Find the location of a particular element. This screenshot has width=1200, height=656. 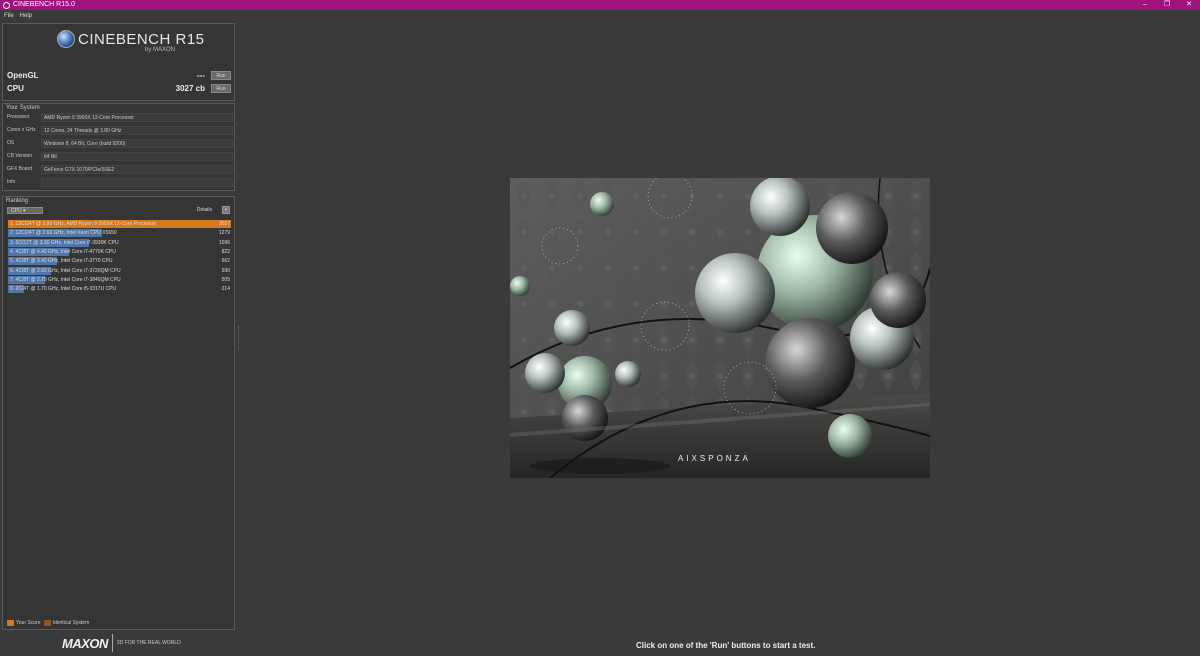

benchmark-score: --- is located at coordinates (201, 75).